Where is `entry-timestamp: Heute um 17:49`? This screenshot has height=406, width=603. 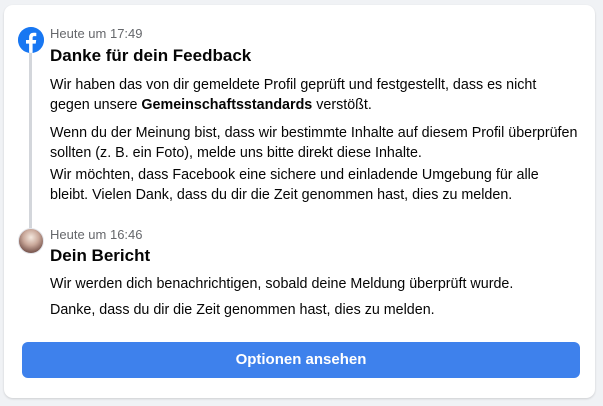
entry-timestamp: Heute um 17:49 is located at coordinates (96, 33).